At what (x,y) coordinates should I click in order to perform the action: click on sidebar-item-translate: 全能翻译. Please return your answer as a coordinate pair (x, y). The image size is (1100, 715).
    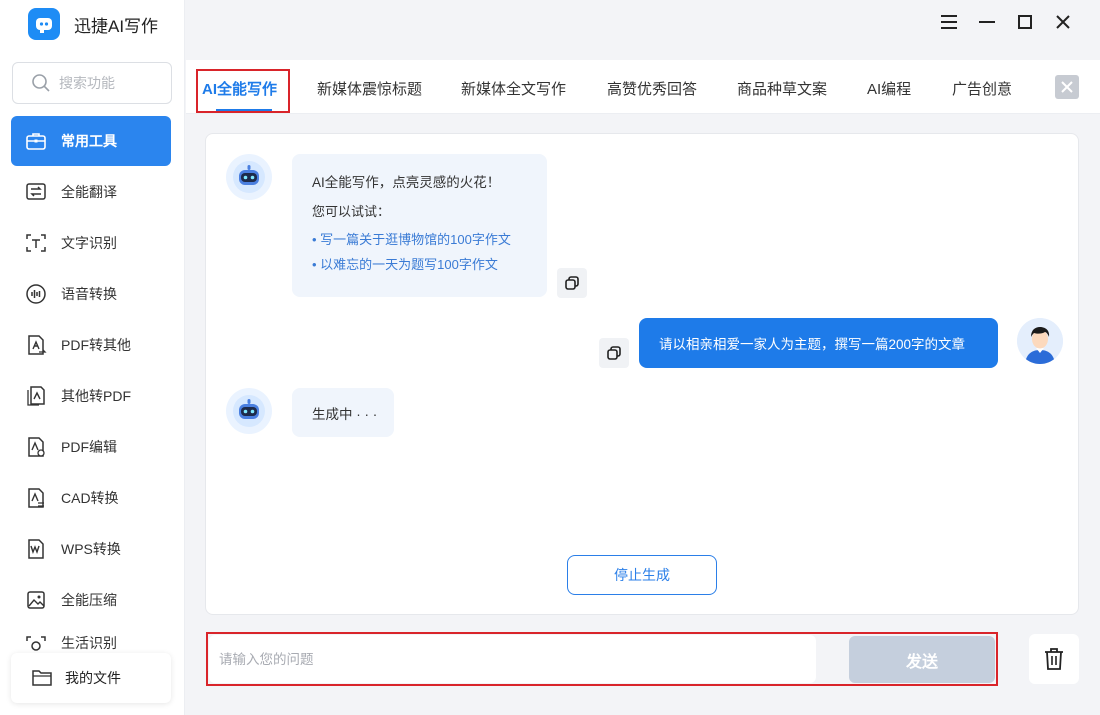
    Looking at the image, I should click on (92, 191).